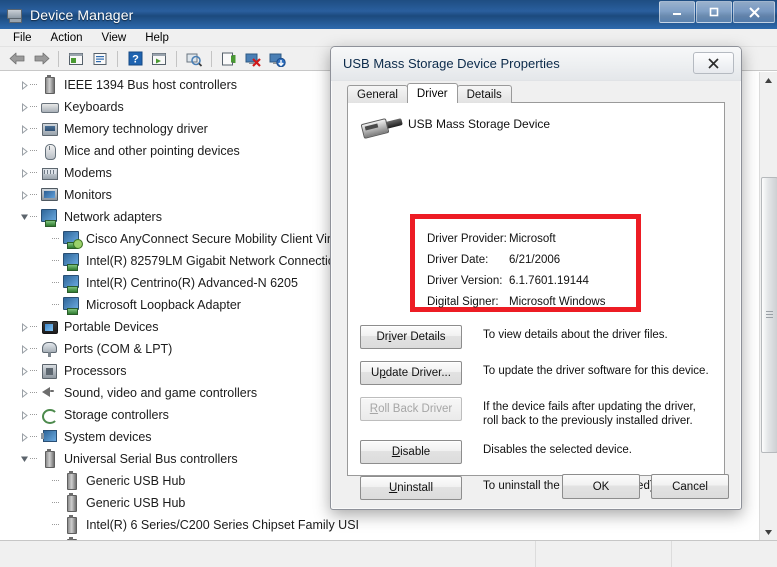 The height and width of the screenshot is (567, 777). I want to click on status-panel-tertiary, so click(724, 554).